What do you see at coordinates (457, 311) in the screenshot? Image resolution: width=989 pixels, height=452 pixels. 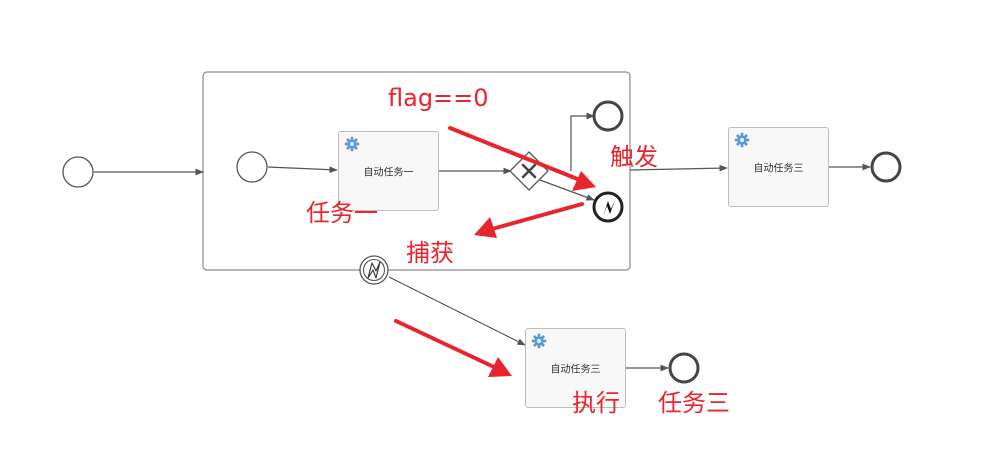 I see `flow-boundary-to-task3-bottom` at bounding box center [457, 311].